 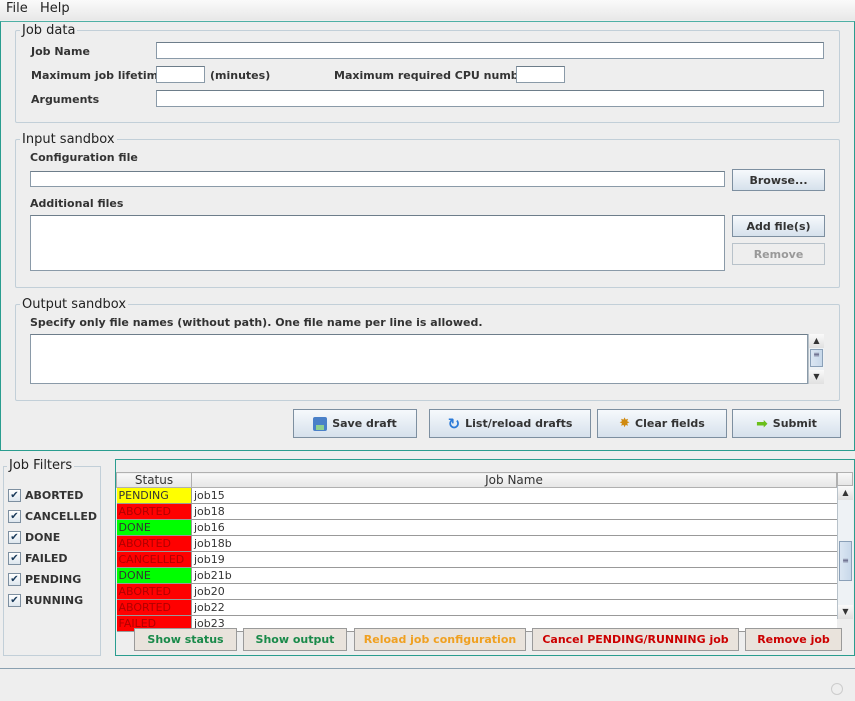 I want to click on remove-job-button: Remove job, so click(x=793, y=639).